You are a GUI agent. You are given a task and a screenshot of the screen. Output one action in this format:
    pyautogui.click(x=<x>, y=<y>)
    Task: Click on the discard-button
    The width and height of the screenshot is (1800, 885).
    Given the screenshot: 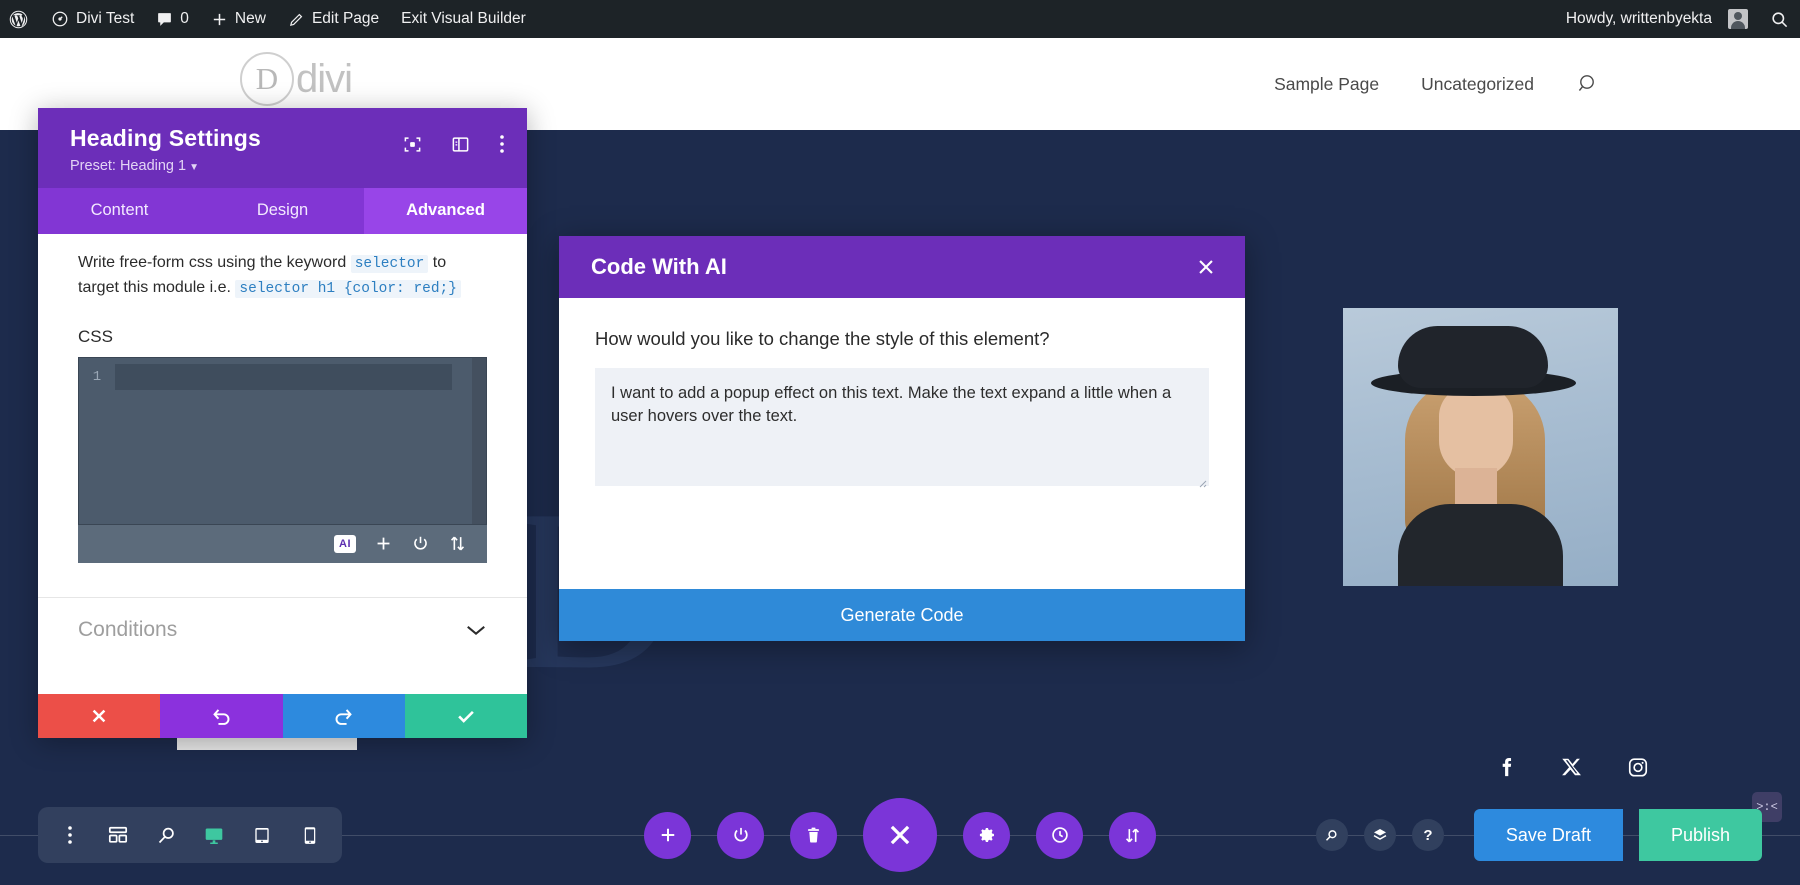 What is the action you would take?
    pyautogui.click(x=99, y=716)
    